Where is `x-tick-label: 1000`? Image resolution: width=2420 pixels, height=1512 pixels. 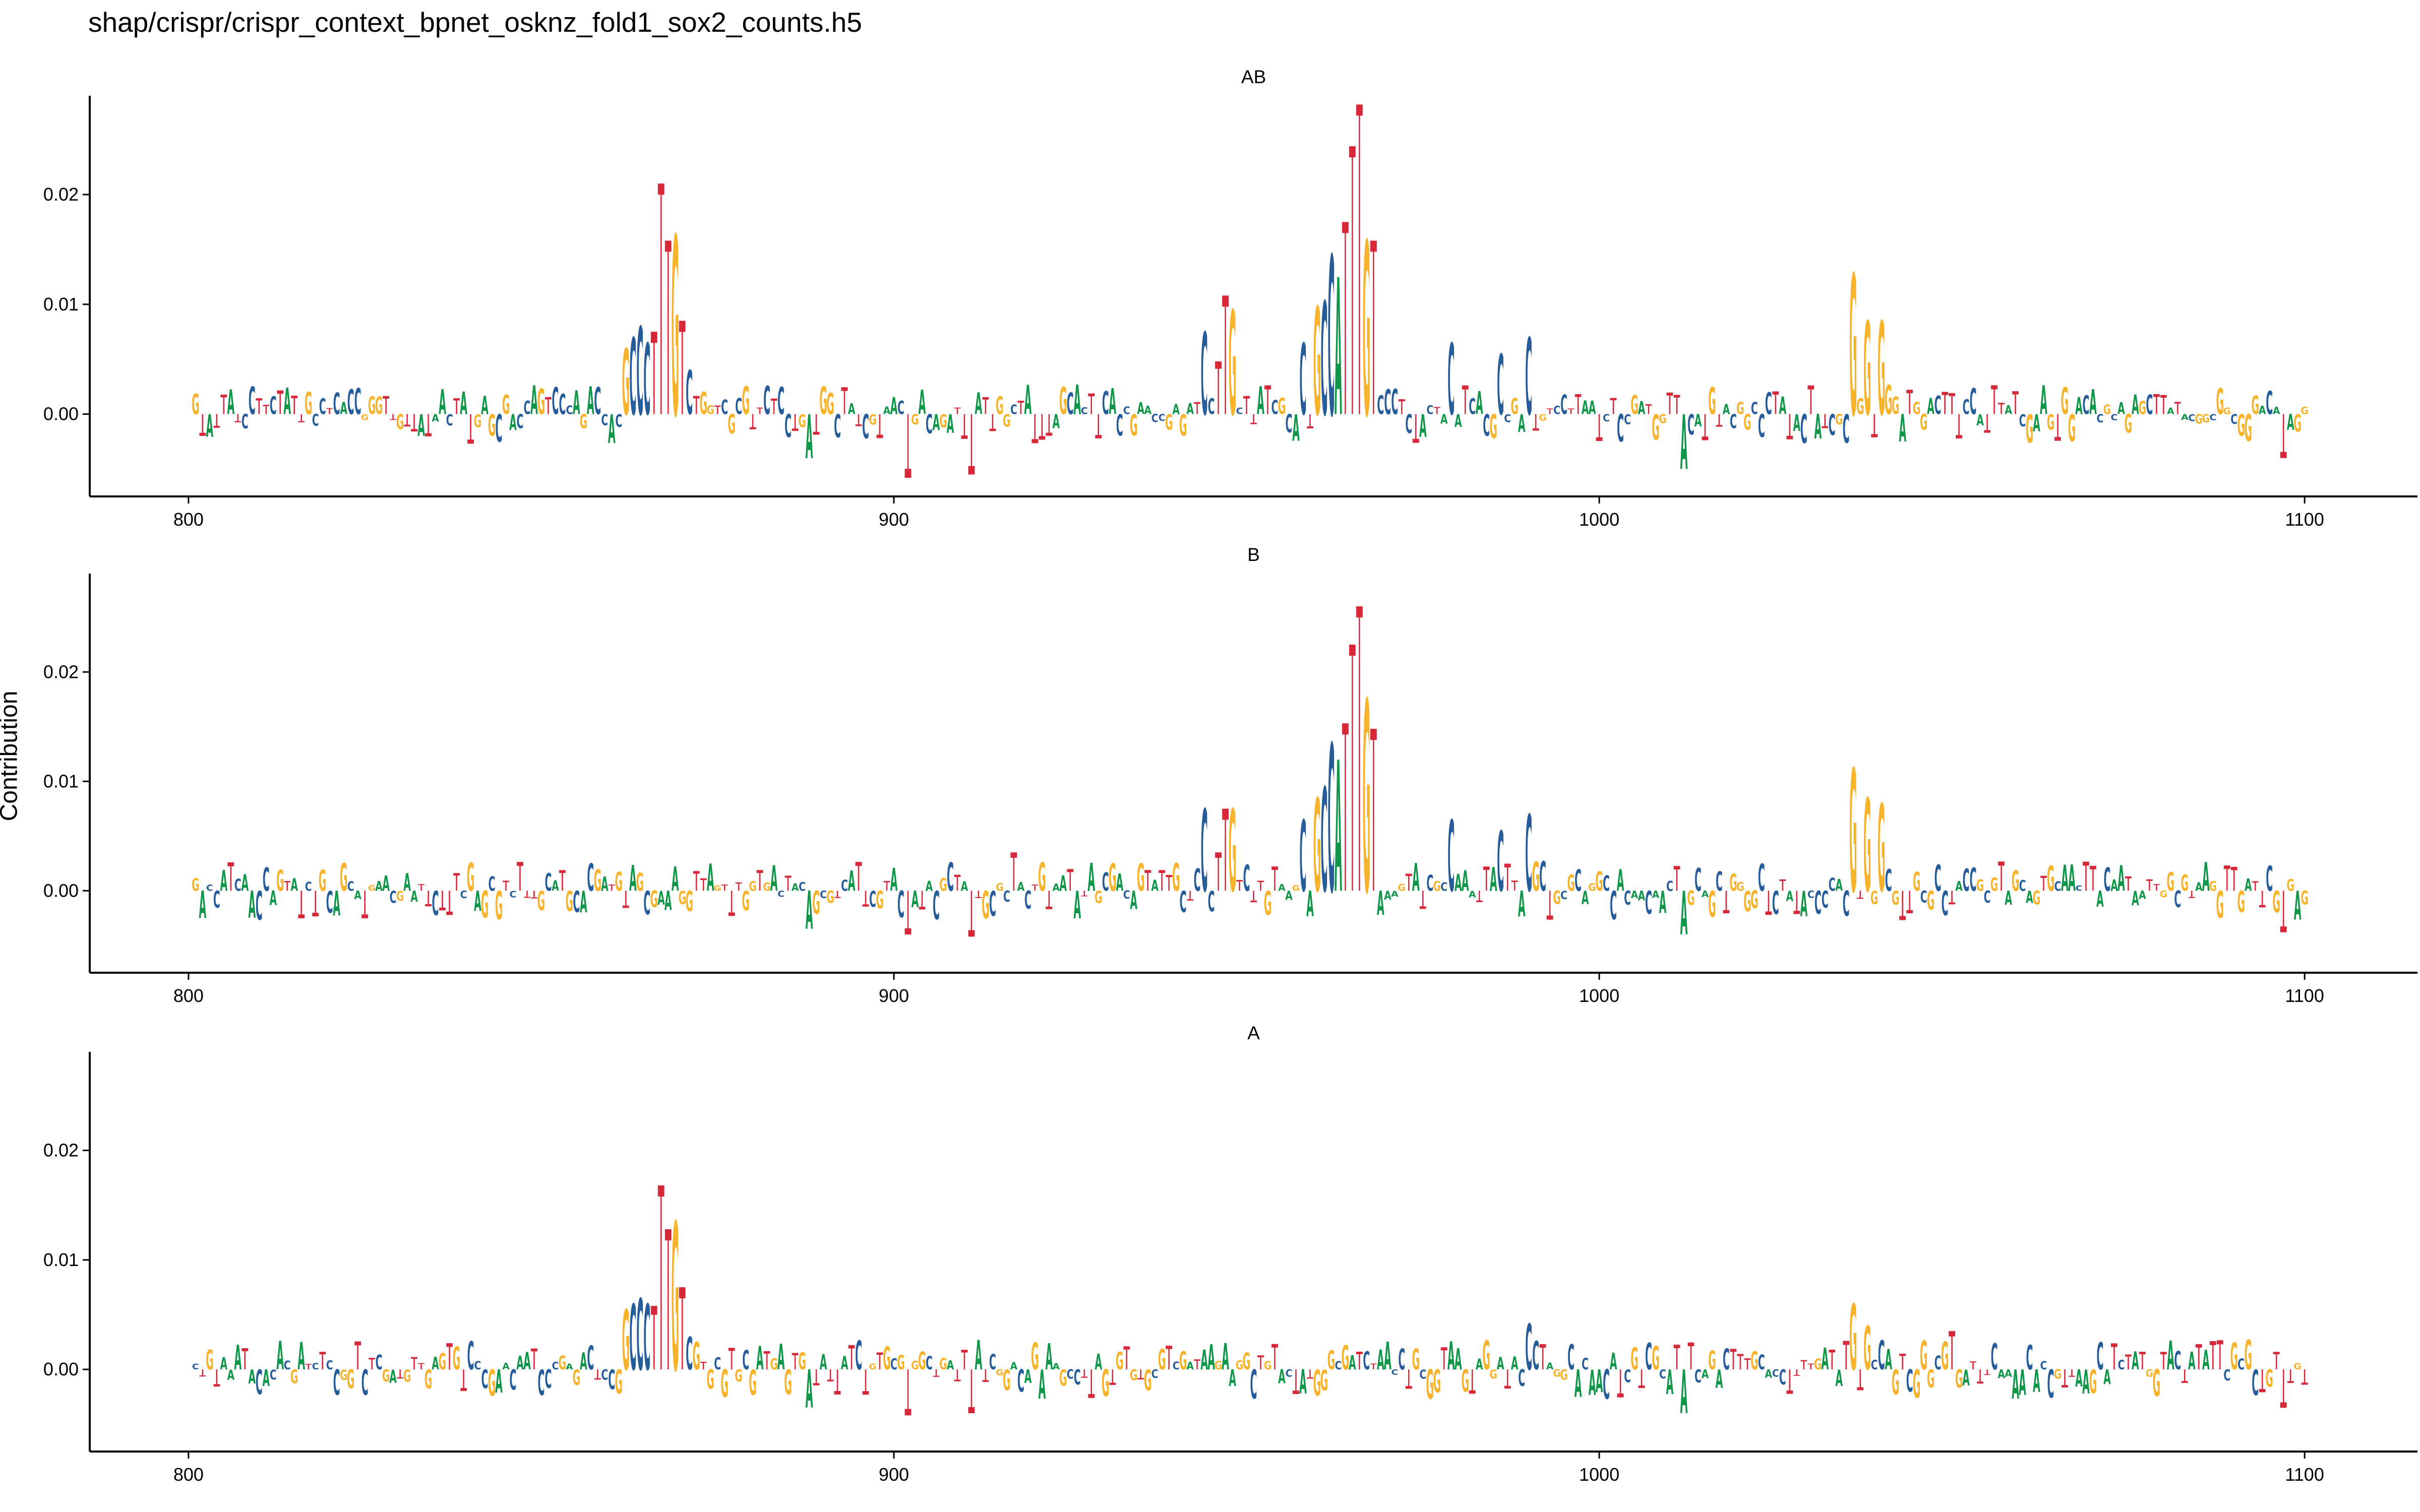 x-tick-label: 1000 is located at coordinates (1599, 519).